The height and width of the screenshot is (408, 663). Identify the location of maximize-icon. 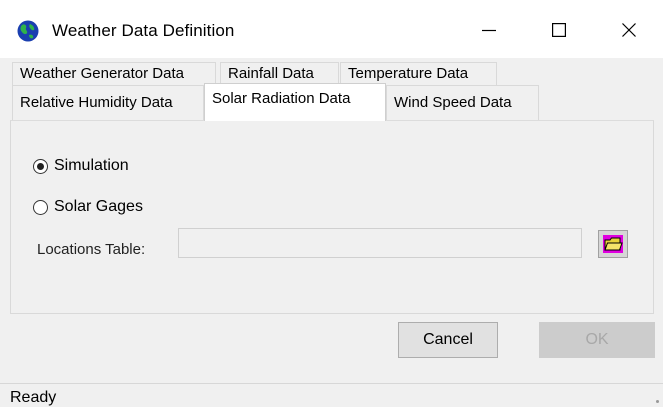
(559, 30).